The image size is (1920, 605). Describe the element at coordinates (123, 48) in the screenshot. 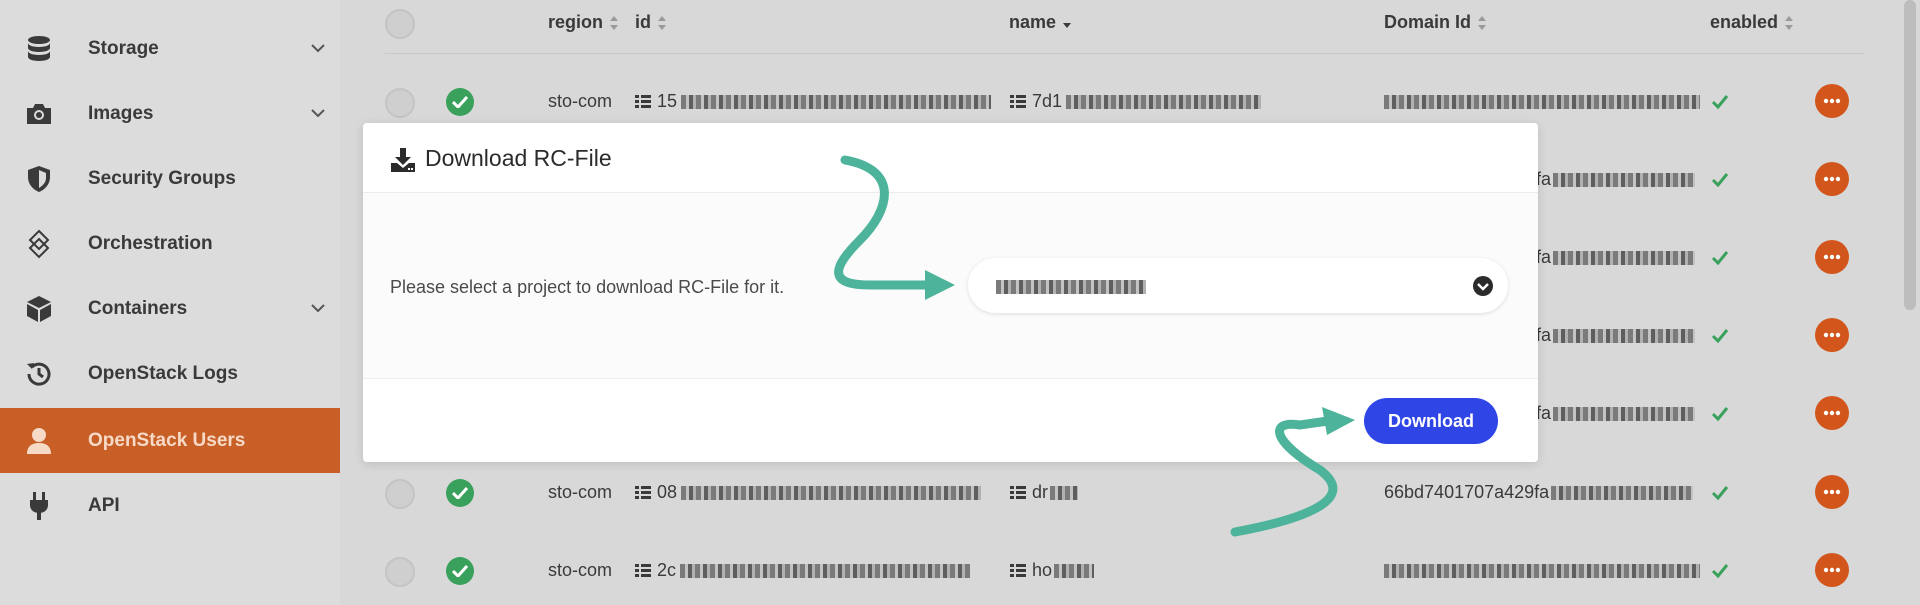

I see `sidebar-item-label: Storage` at that location.